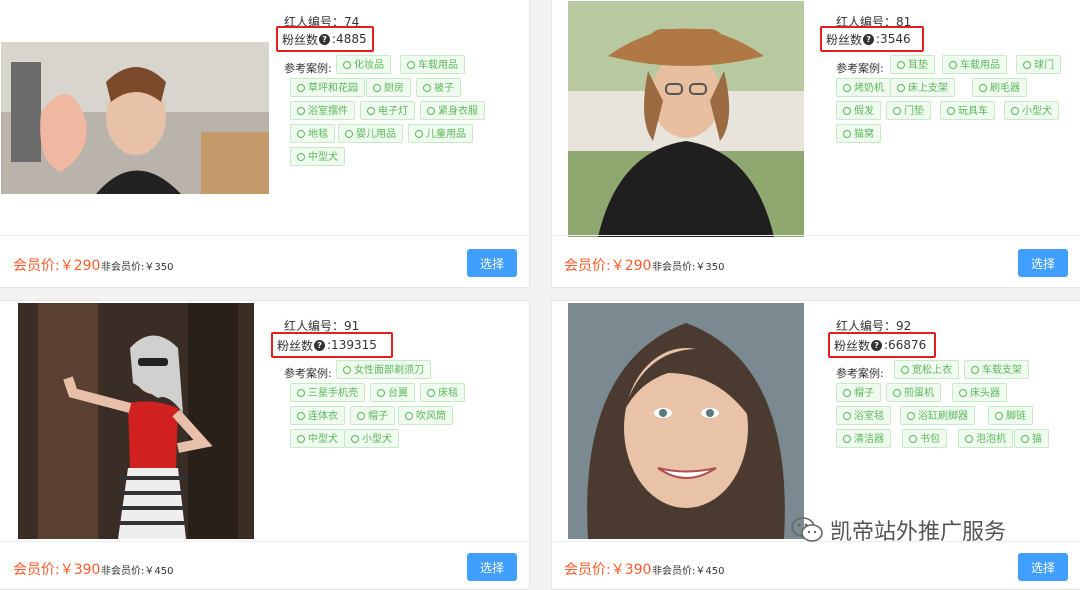  I want to click on tag-item: 浴缸刷脚器, so click(937, 415).